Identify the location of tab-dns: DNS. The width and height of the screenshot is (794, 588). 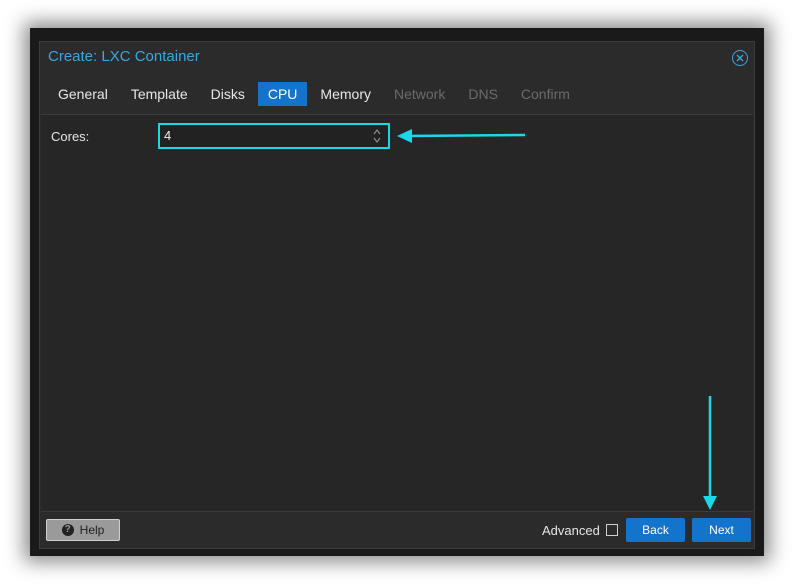
(483, 94).